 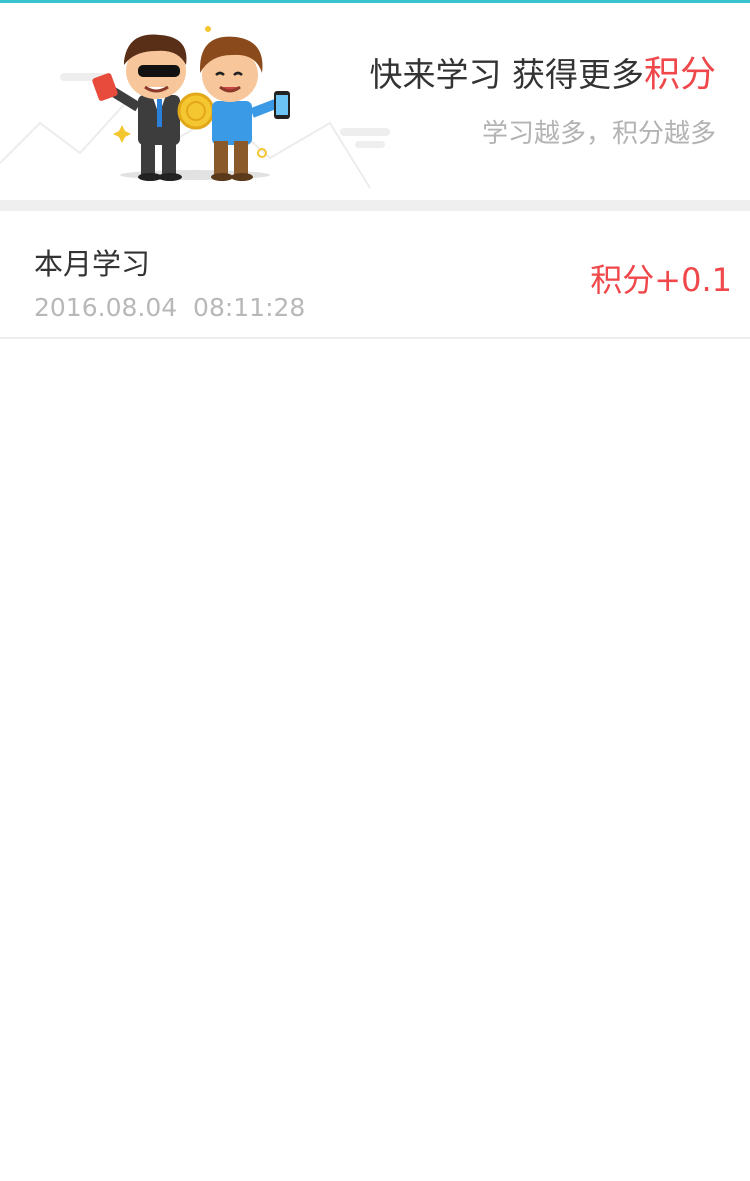 What do you see at coordinates (375, 205) in the screenshot?
I see `section-divider` at bounding box center [375, 205].